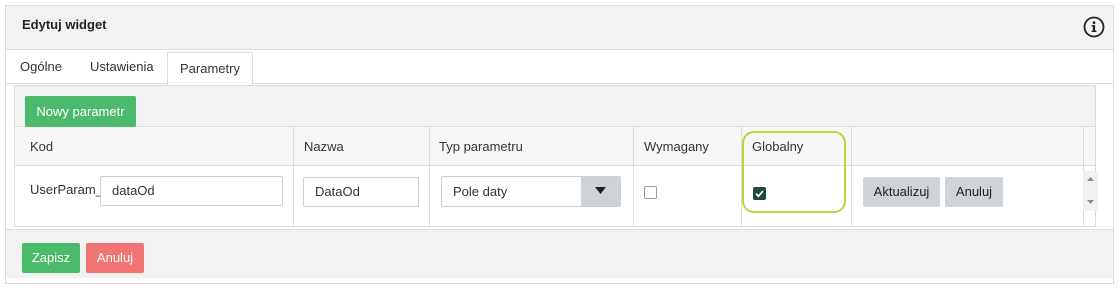 The image size is (1118, 289). Describe the element at coordinates (650, 192) in the screenshot. I see `required-checkbox` at that location.